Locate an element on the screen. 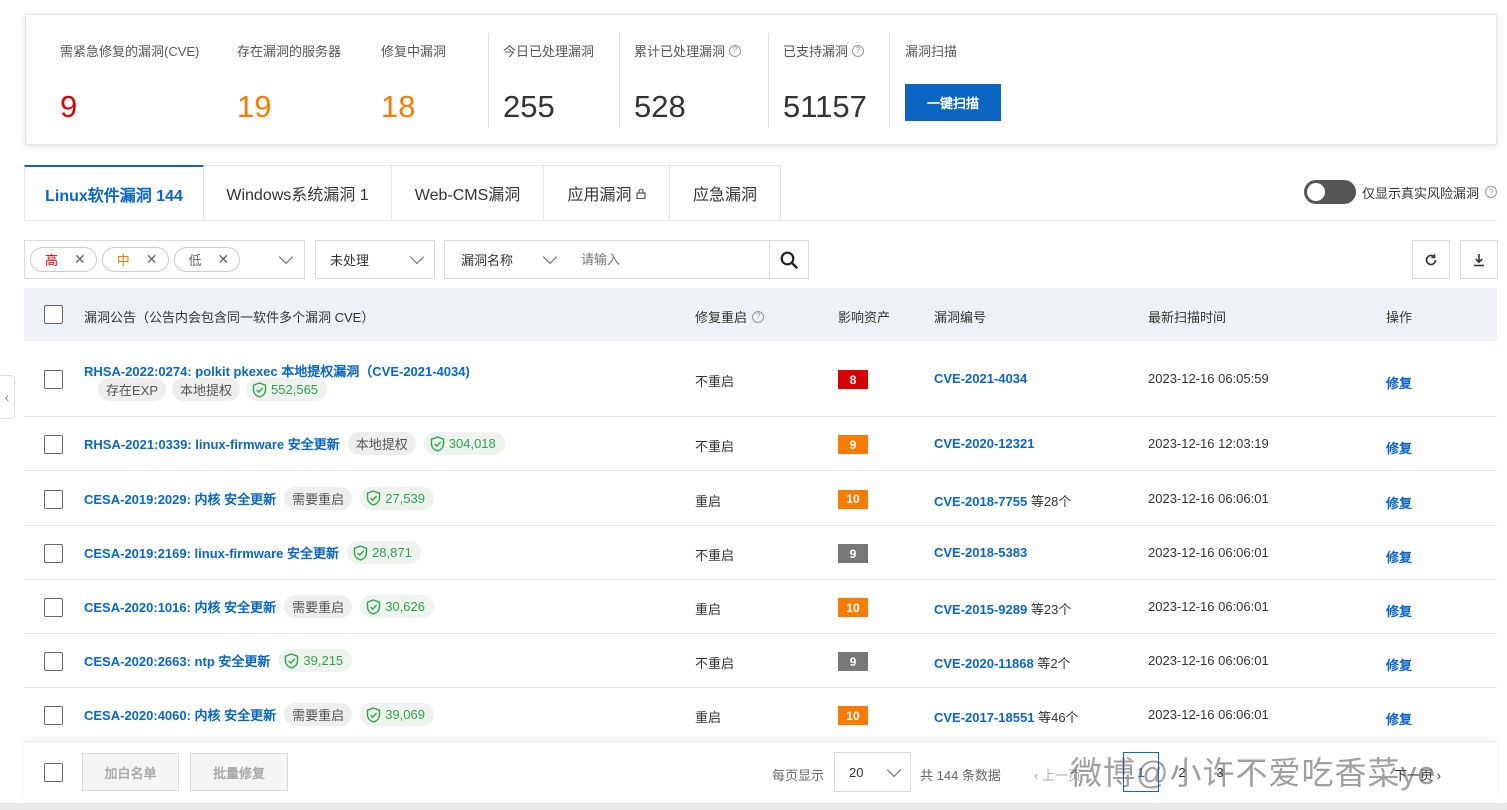  cve-link: CVE-2020-11868 is located at coordinates (984, 663).